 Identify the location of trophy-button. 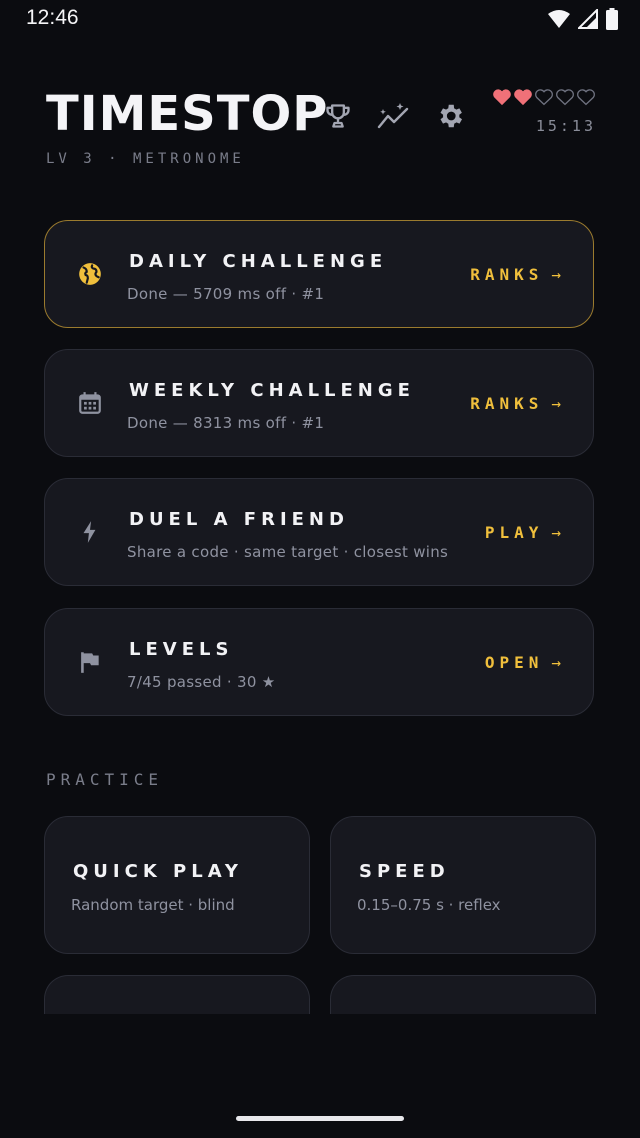
(338, 116).